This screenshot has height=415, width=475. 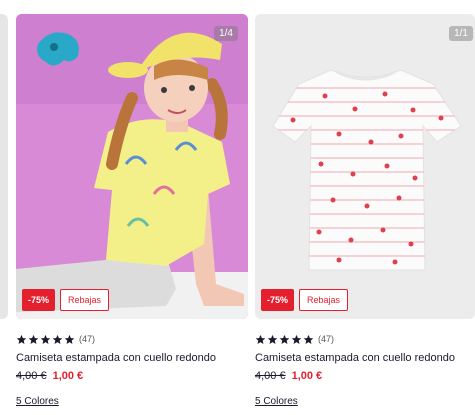 What do you see at coordinates (4, 166) in the screenshot?
I see `previous-product-card-edge` at bounding box center [4, 166].